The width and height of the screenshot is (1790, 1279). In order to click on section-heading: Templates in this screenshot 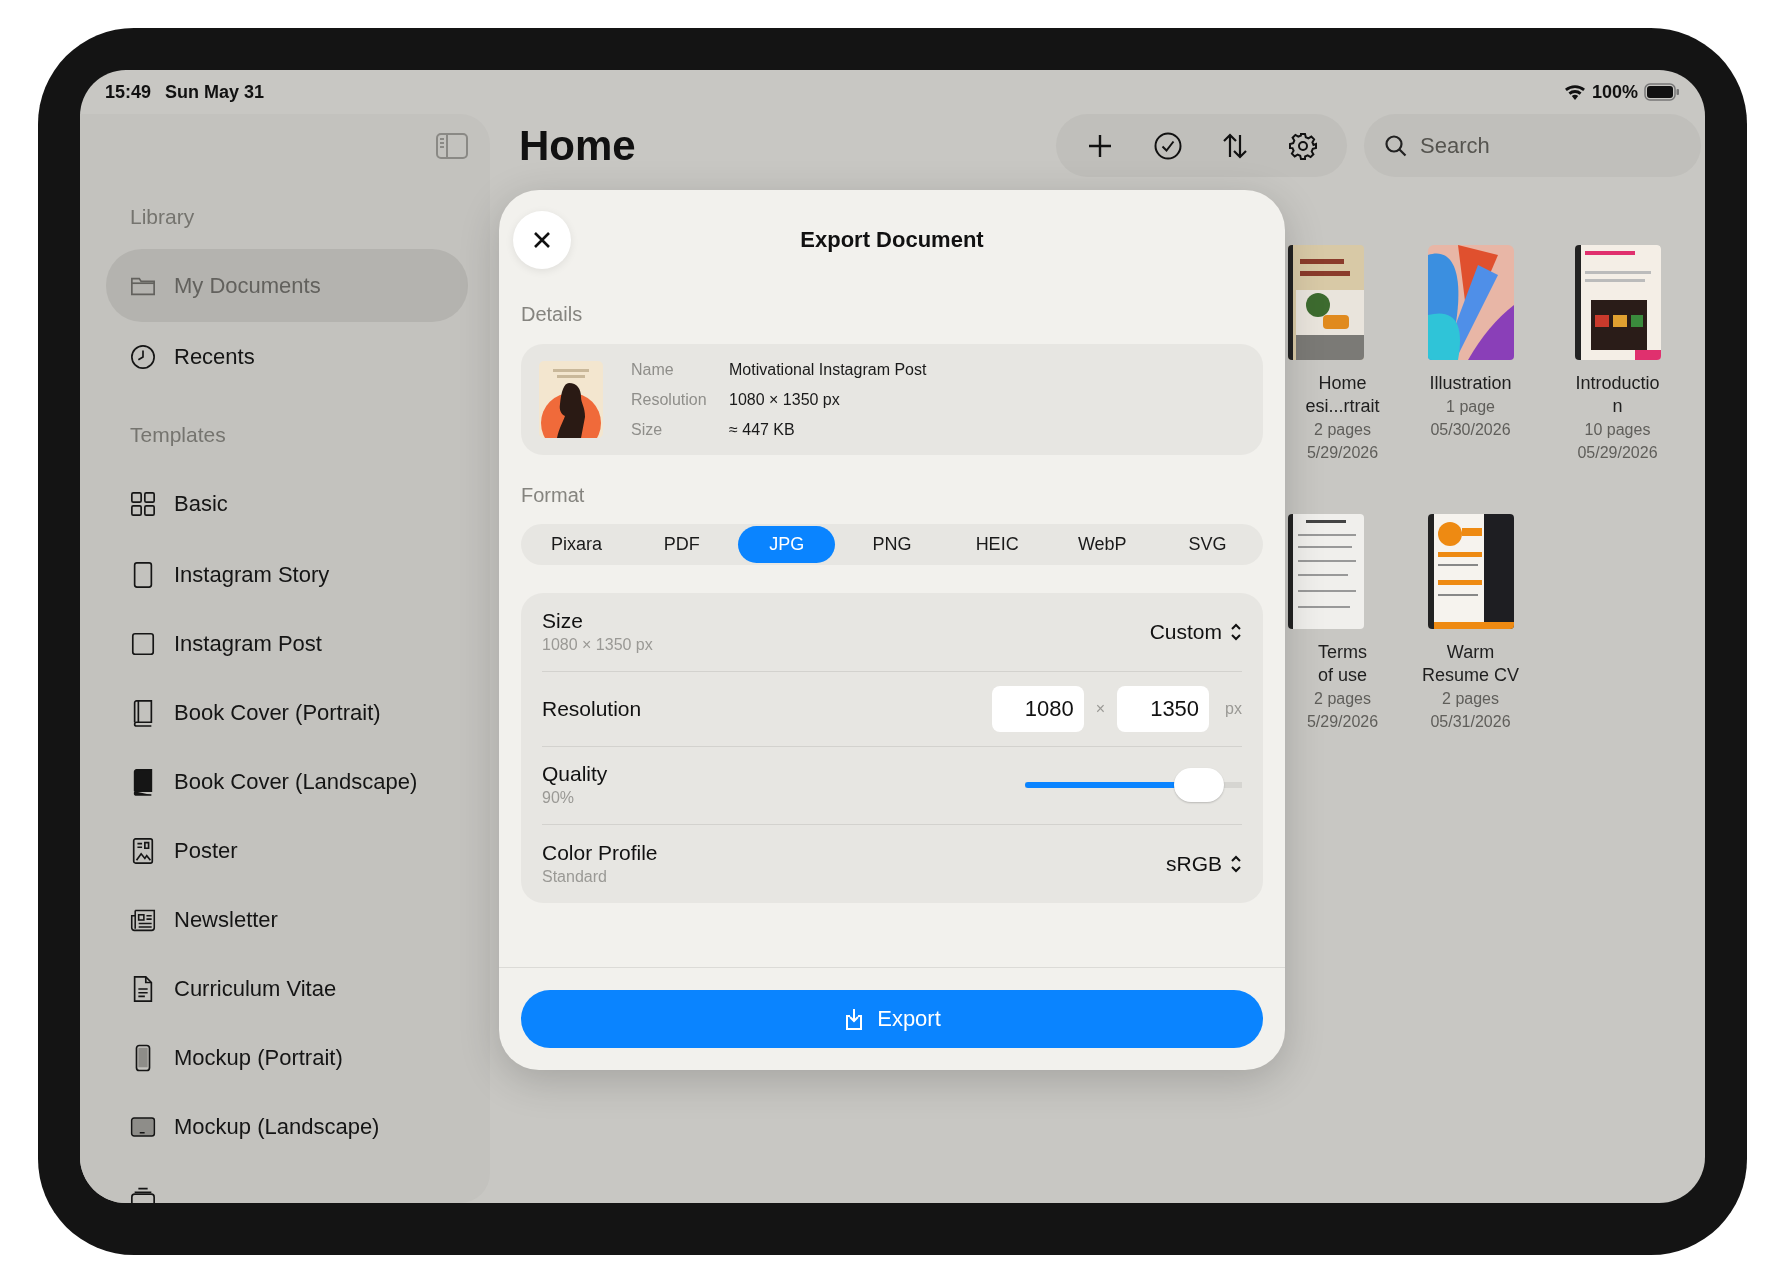, I will do `click(177, 435)`.